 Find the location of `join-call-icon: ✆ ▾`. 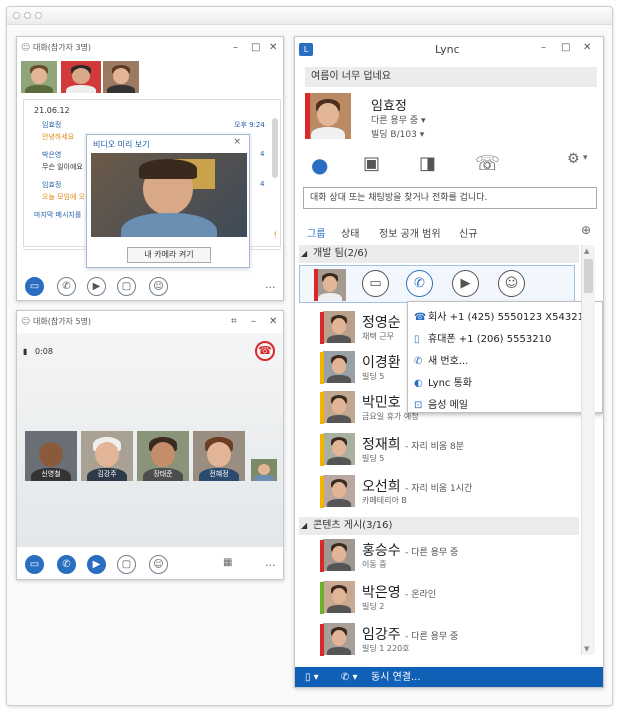

join-call-icon: ✆ ▾ is located at coordinates (349, 677).